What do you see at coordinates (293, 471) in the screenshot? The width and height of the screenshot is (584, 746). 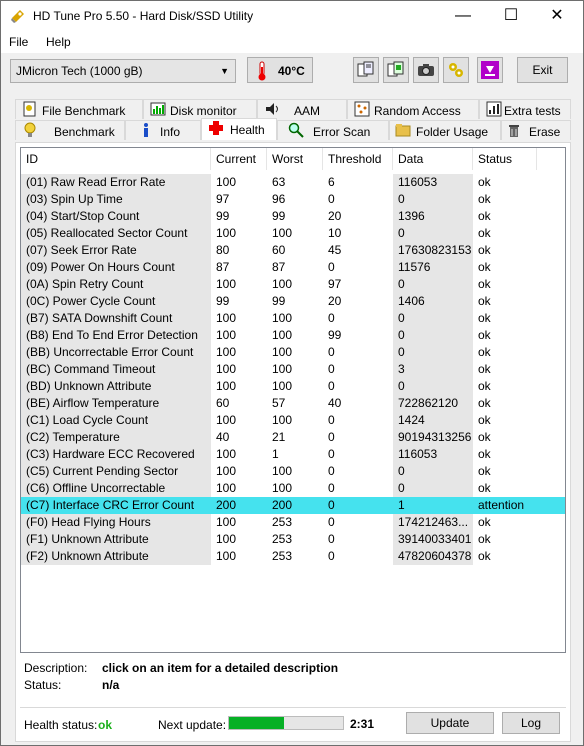 I see `table-row: (C5) Current Pending Sector 100 100 0 0 ok` at bounding box center [293, 471].